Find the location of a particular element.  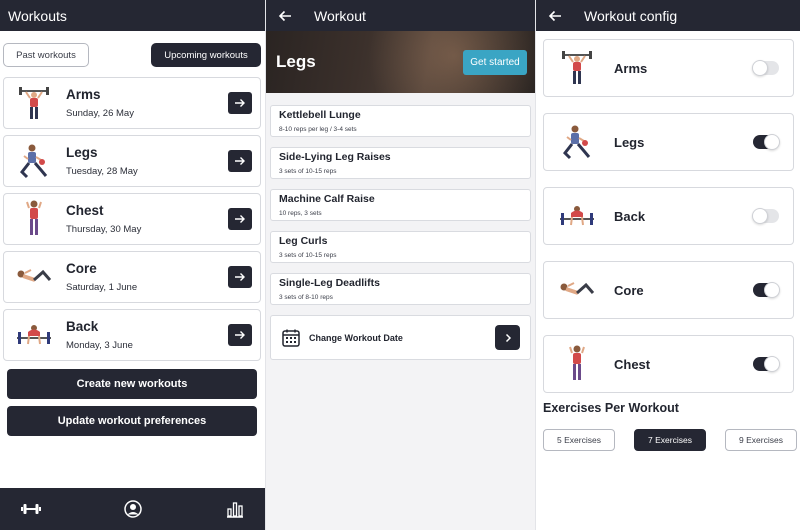

workout-card-back: Back Monday, 3 June is located at coordinates (132, 335).